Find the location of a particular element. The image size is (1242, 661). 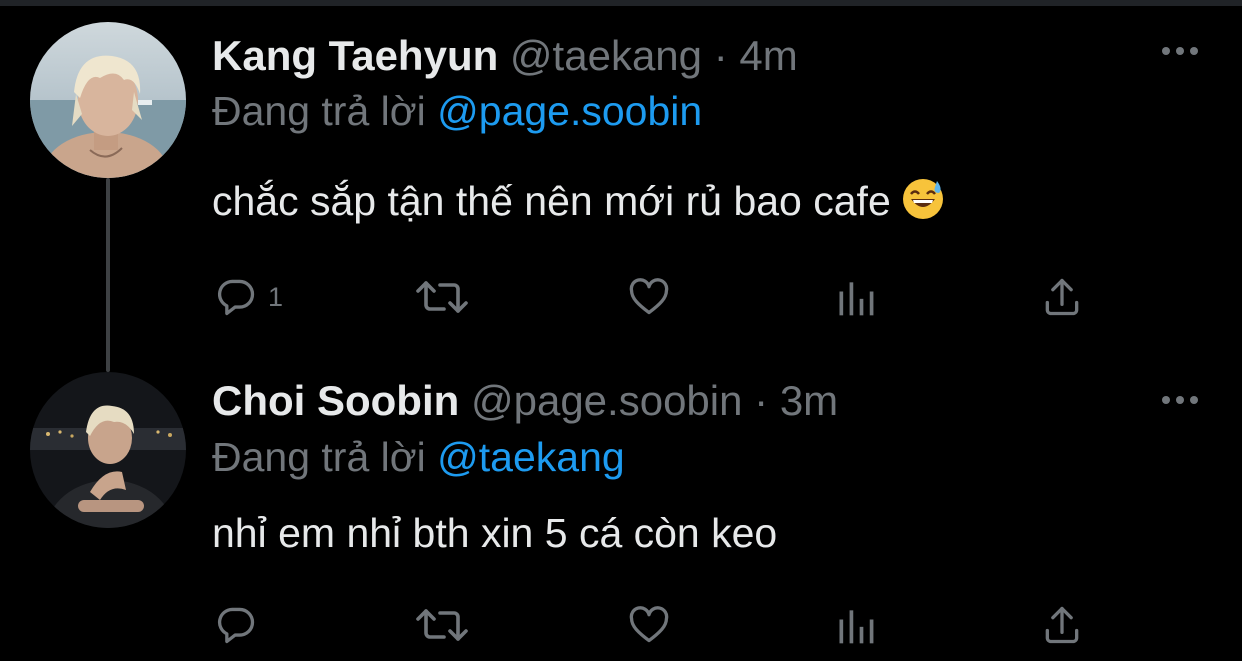

tweet-text-content: nhỉ em nhỉ bth xin 5 cá còn keo is located at coordinates (495, 533).